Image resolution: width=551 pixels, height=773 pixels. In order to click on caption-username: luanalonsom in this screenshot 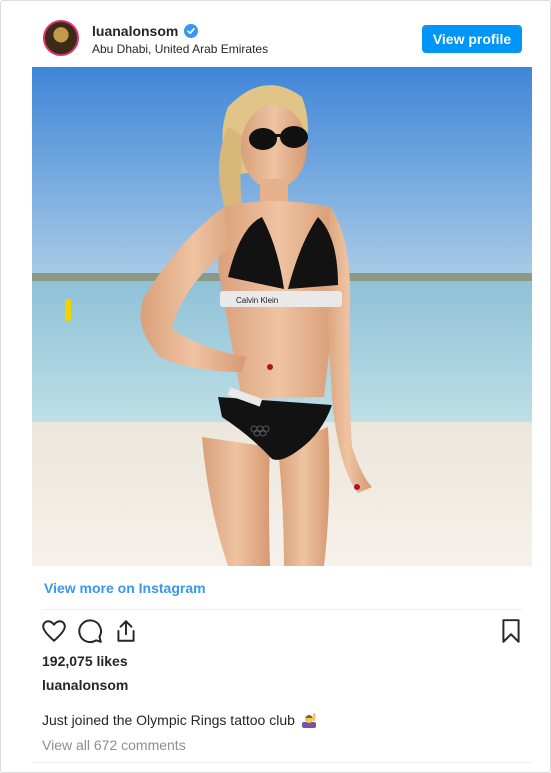, I will do `click(85, 685)`.